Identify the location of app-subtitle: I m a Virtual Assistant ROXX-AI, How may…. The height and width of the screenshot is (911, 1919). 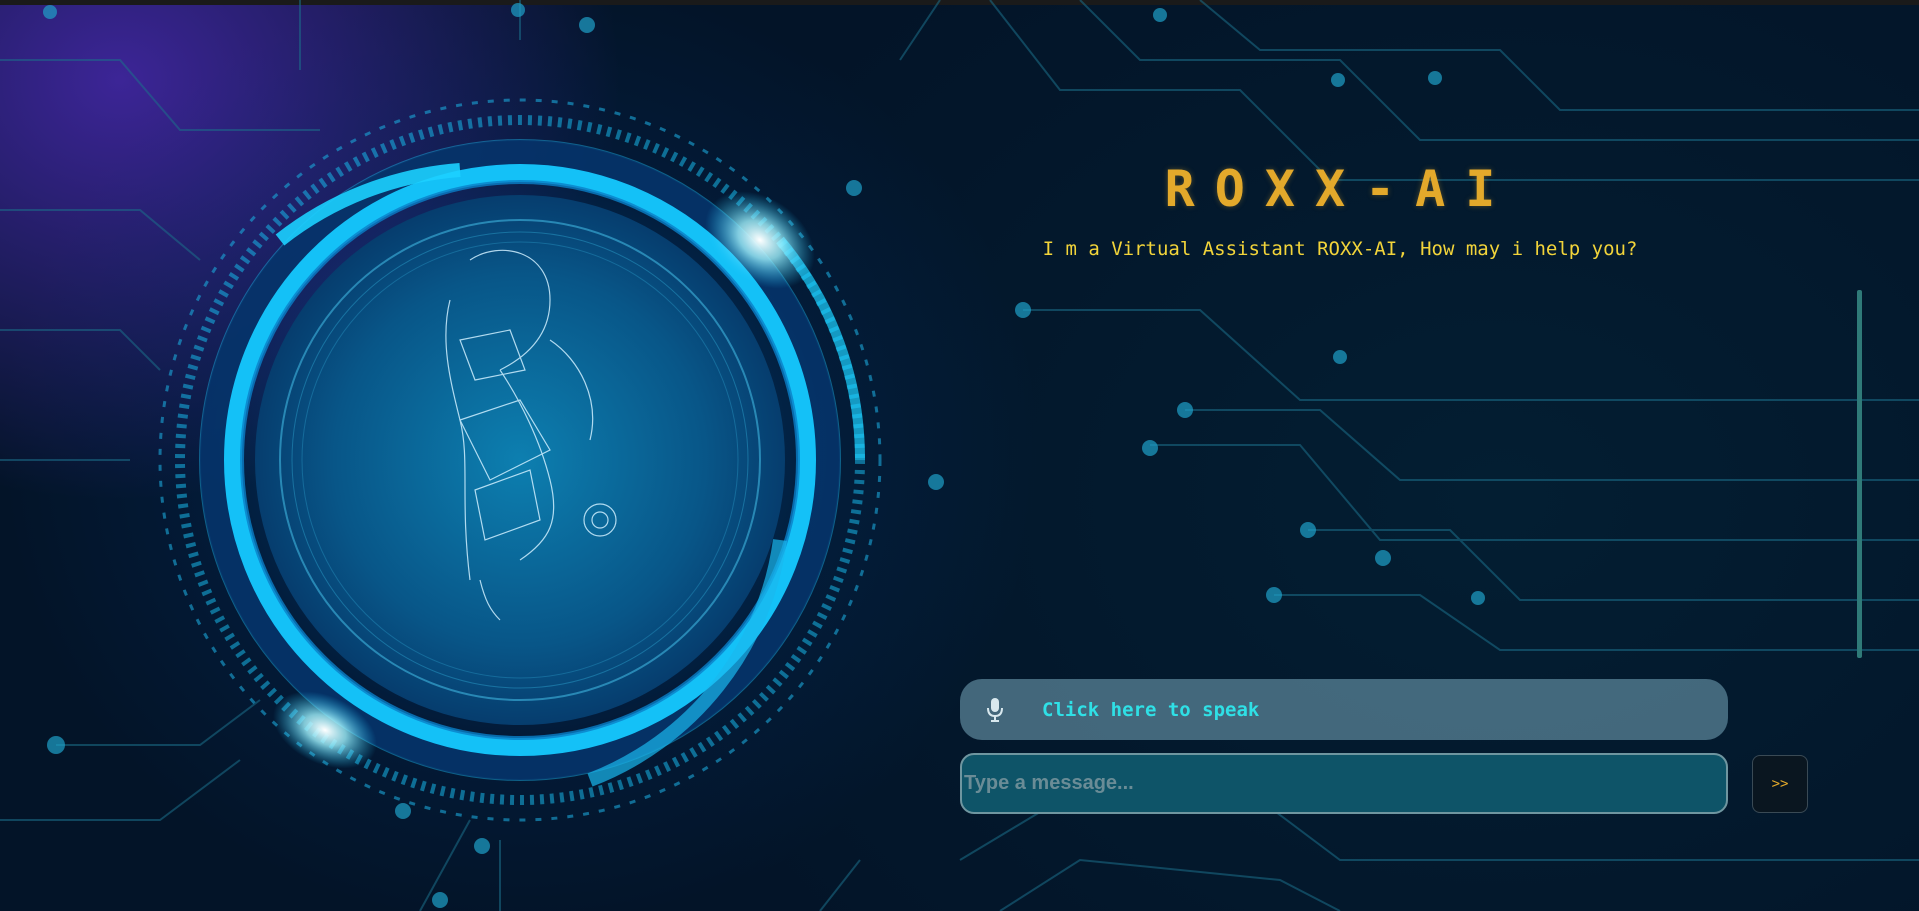
(1340, 249).